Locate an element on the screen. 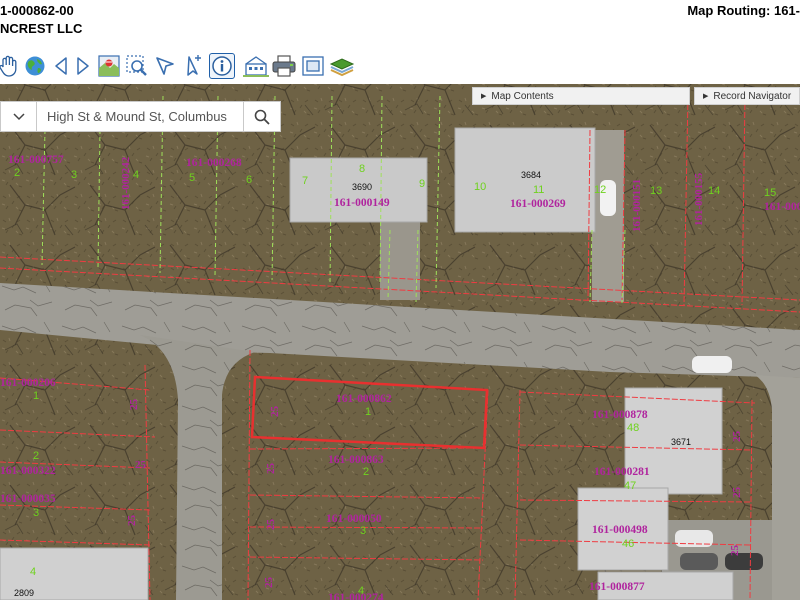 This screenshot has width=800, height=600. parcel-label-269: 161-000269 is located at coordinates (538, 204).